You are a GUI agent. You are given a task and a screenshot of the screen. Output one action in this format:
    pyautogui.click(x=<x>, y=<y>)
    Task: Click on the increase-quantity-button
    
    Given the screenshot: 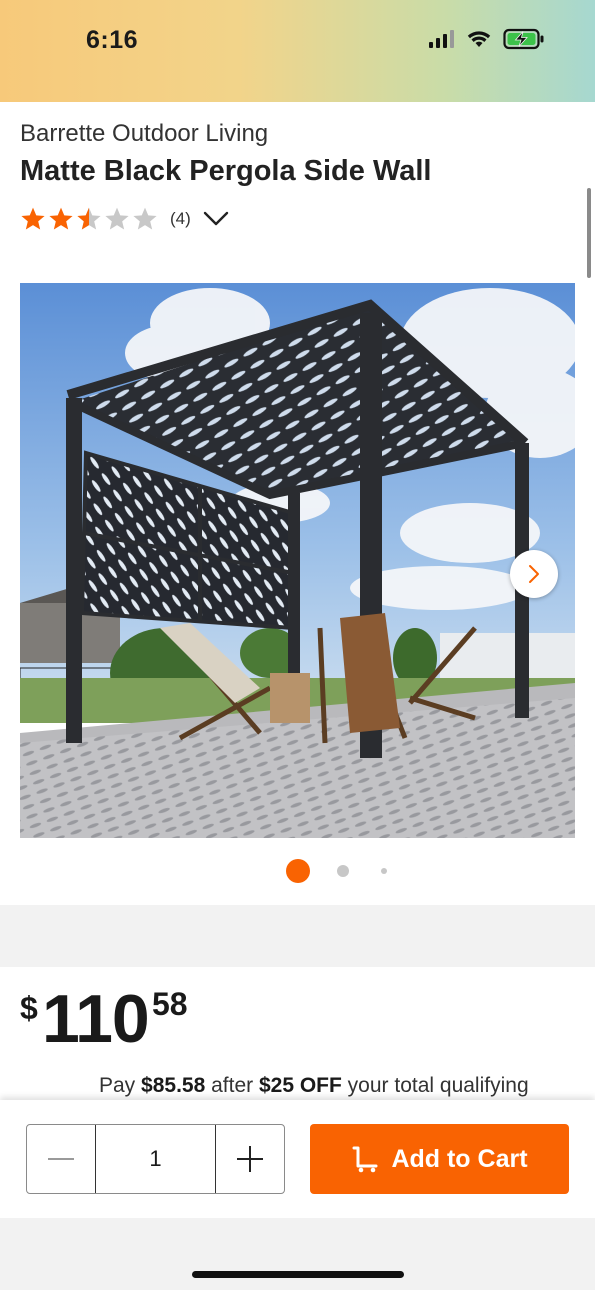 What is the action you would take?
    pyautogui.click(x=250, y=1159)
    